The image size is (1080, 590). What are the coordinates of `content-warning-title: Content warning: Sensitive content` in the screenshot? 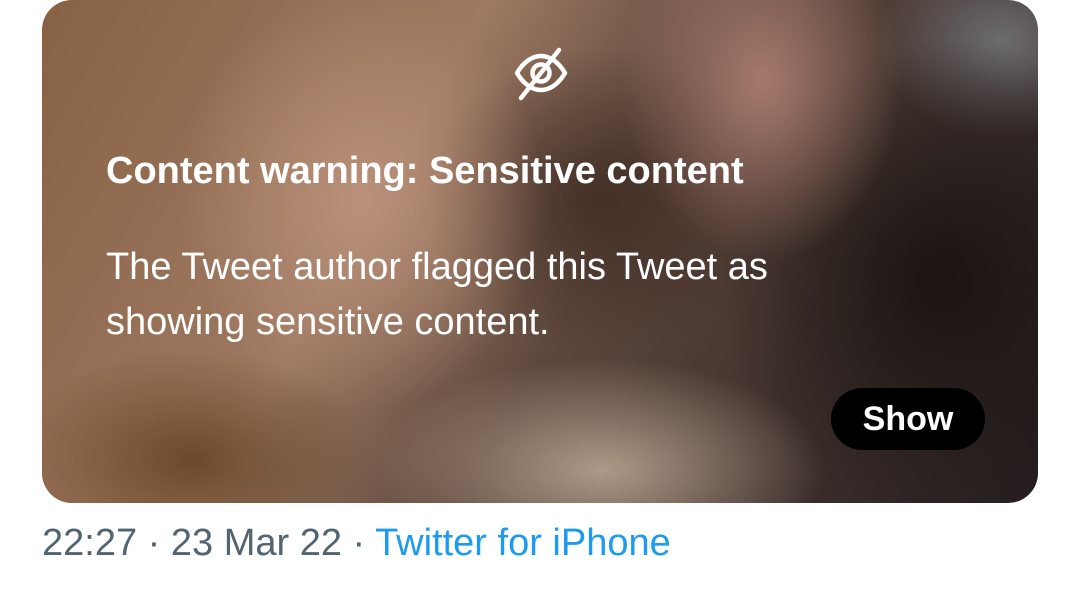 It's located at (425, 171).